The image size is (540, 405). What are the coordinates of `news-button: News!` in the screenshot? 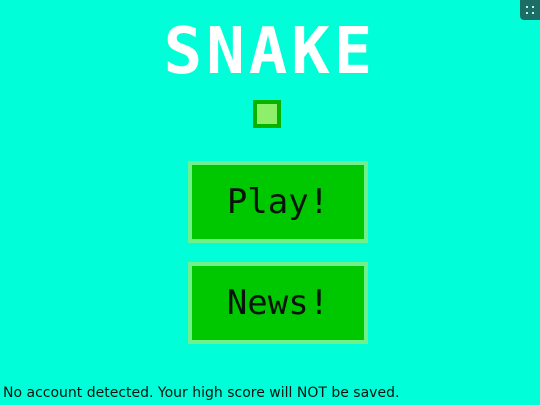 It's located at (278, 303).